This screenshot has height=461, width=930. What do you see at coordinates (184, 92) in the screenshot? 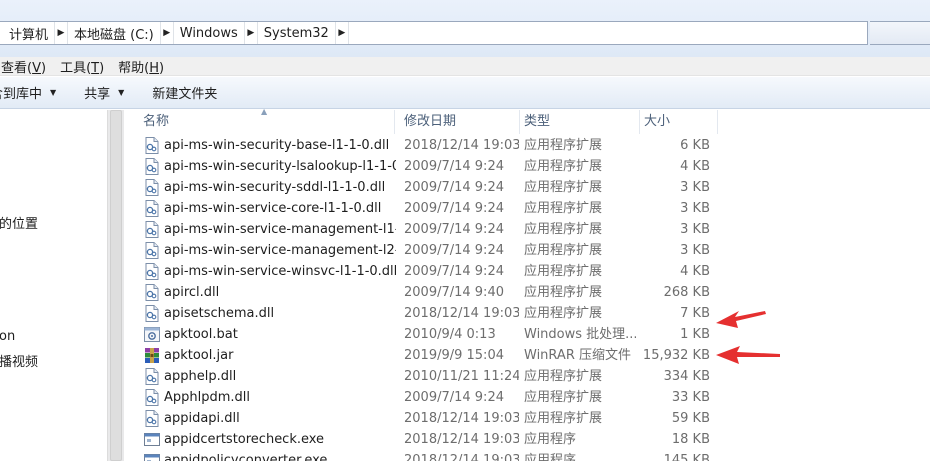
I see `new-folder-button: 新建文件夹` at bounding box center [184, 92].